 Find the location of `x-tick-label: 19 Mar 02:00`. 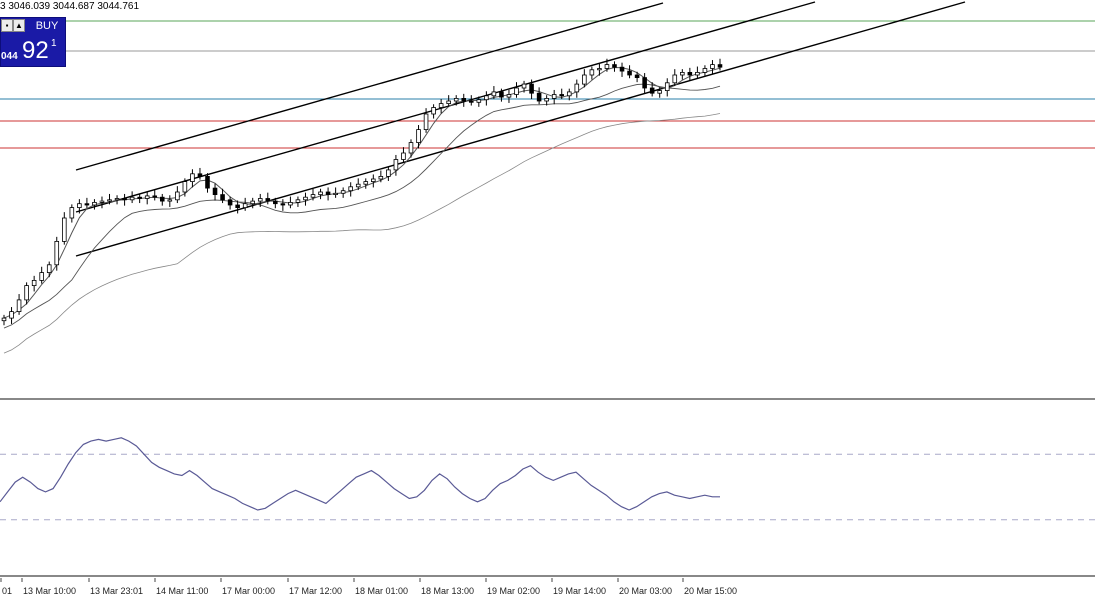

x-tick-label: 19 Mar 02:00 is located at coordinates (513, 591).